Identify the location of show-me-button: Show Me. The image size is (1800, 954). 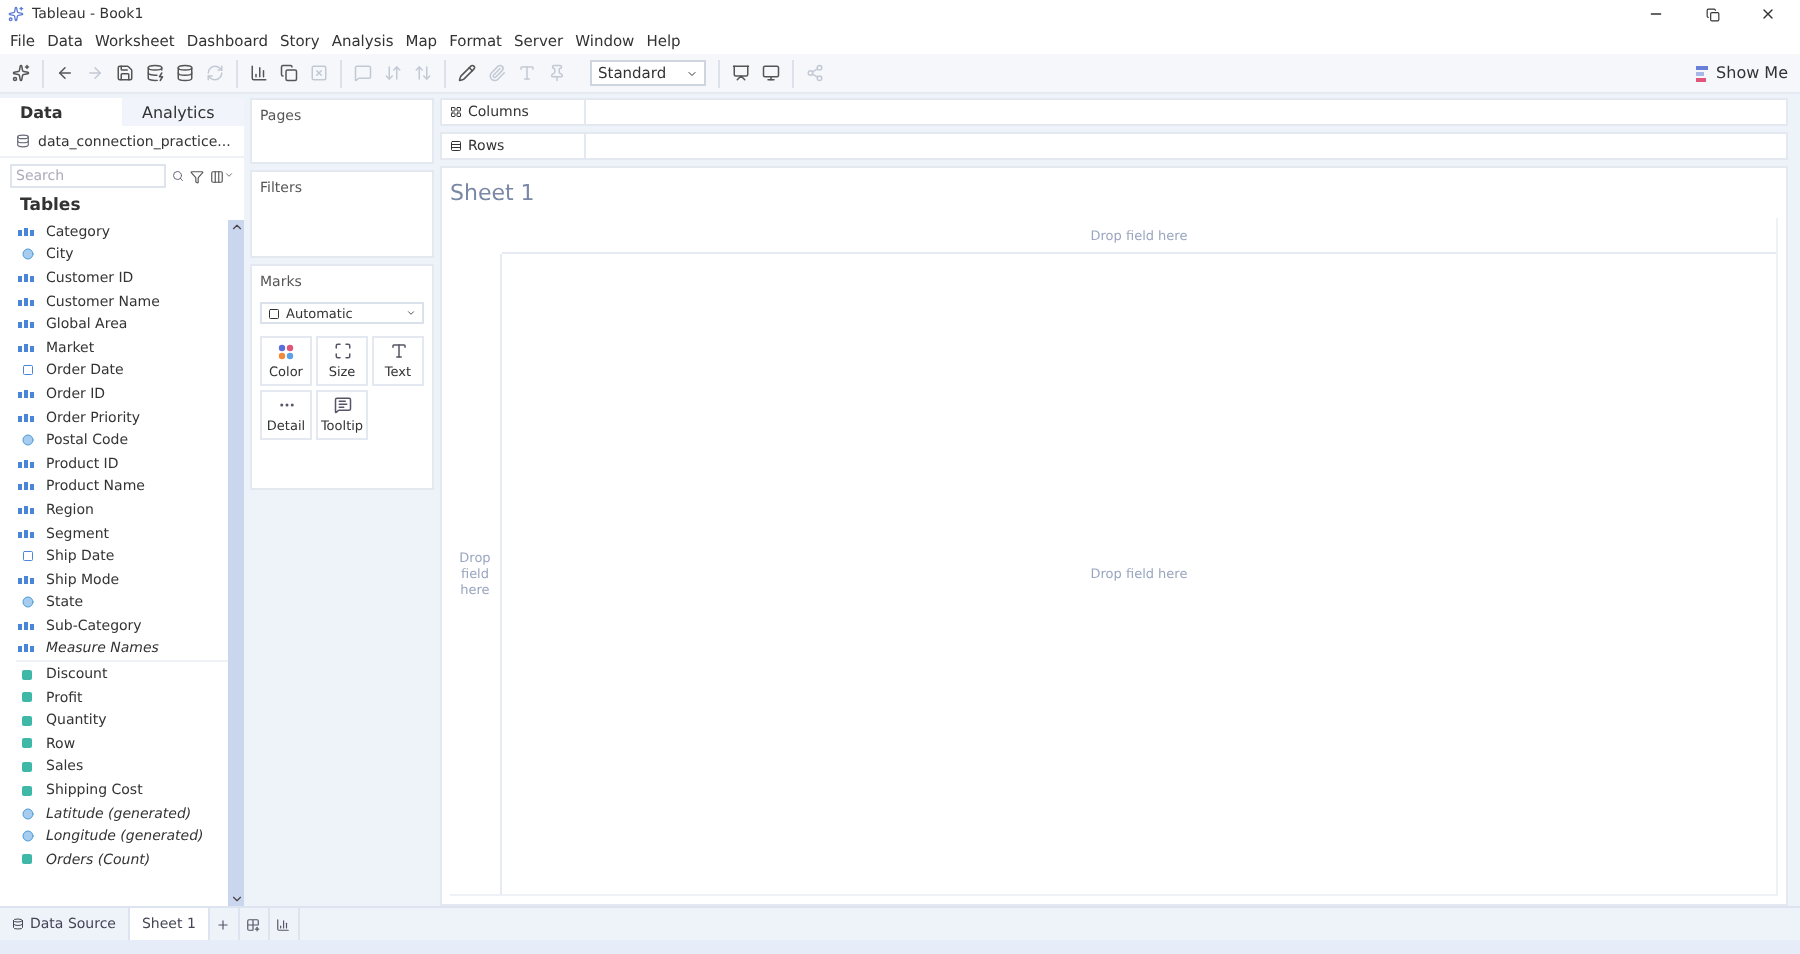
(1742, 73).